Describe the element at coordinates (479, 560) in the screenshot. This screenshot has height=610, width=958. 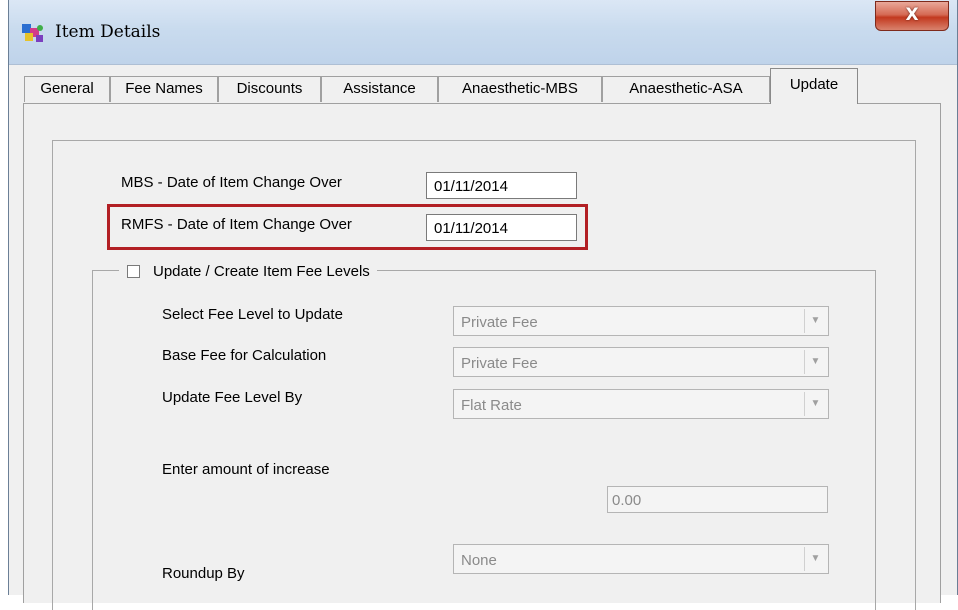
I see `roundup-value: None` at that location.